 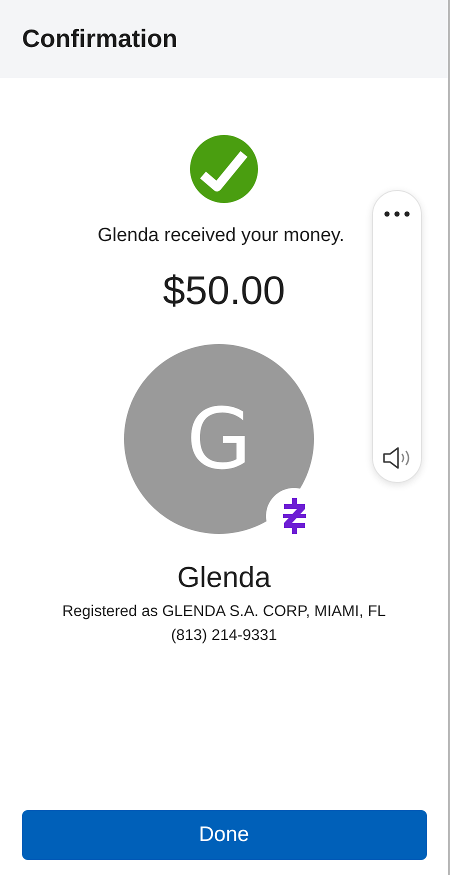 What do you see at coordinates (397, 214) in the screenshot?
I see `more-icon` at bounding box center [397, 214].